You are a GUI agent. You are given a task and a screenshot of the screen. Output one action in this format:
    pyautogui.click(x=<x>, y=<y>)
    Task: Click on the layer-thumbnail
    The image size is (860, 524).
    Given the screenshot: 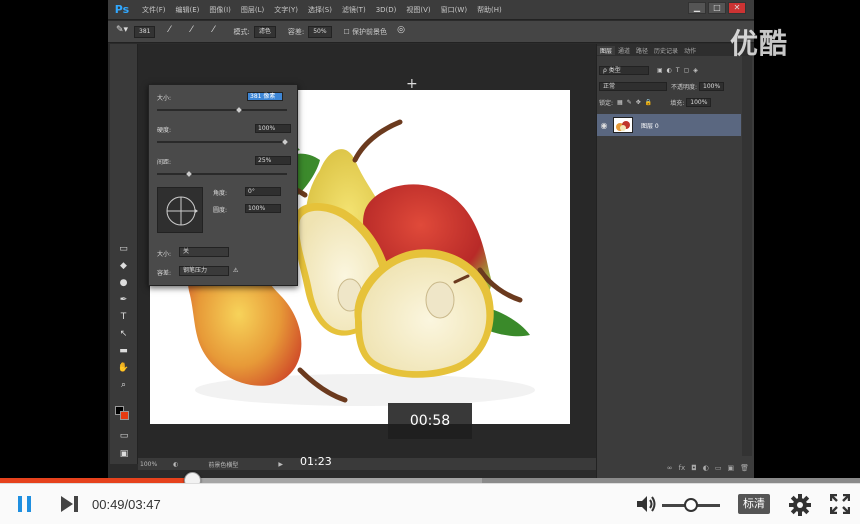 What is the action you would take?
    pyautogui.click(x=623, y=125)
    